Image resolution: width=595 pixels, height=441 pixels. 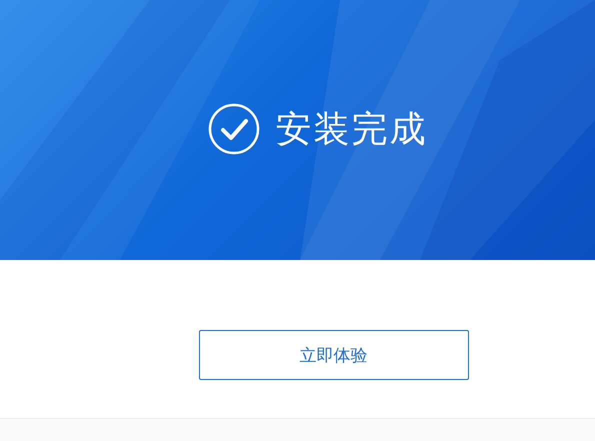 I want to click on checkmark-icon, so click(x=234, y=129).